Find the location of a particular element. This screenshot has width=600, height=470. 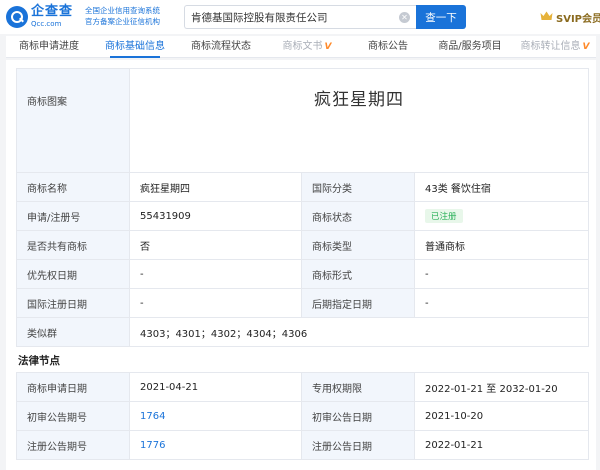

trademark-image-label: 商标图案 is located at coordinates (73, 120).